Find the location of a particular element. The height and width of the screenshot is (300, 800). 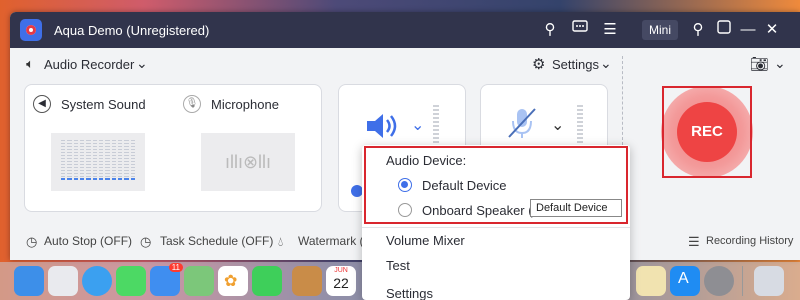

device-dropdown-chevron-icon: ⌄ is located at coordinates (417, 125).